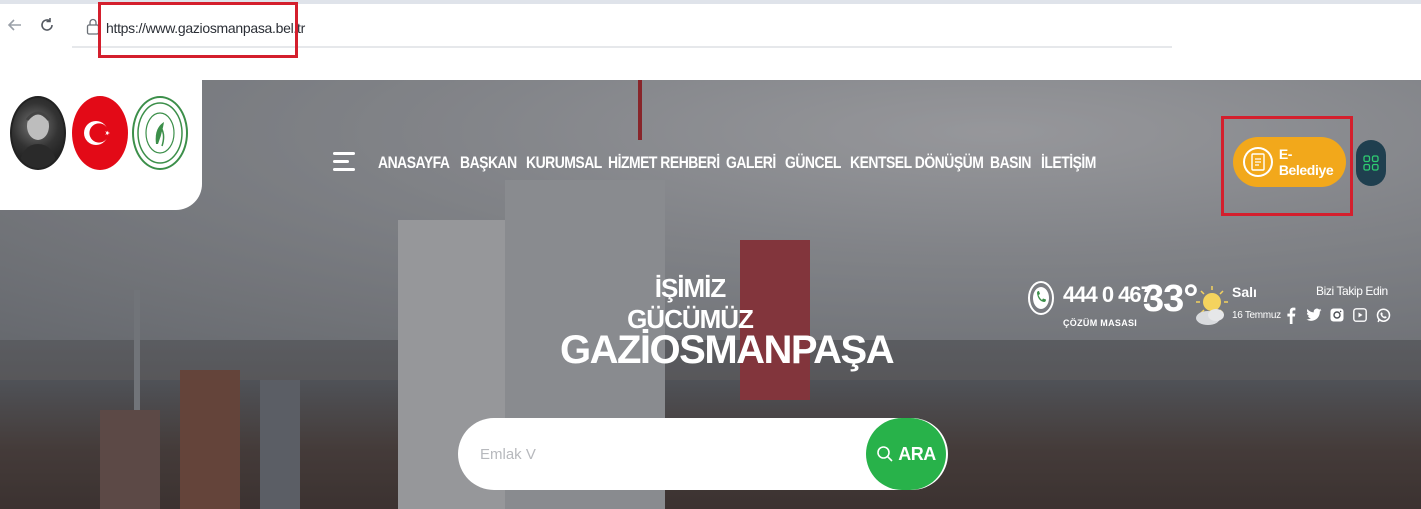  Describe the element at coordinates (1352, 291) in the screenshot. I see `follow-us-label: Bizi Takip Edin` at that location.